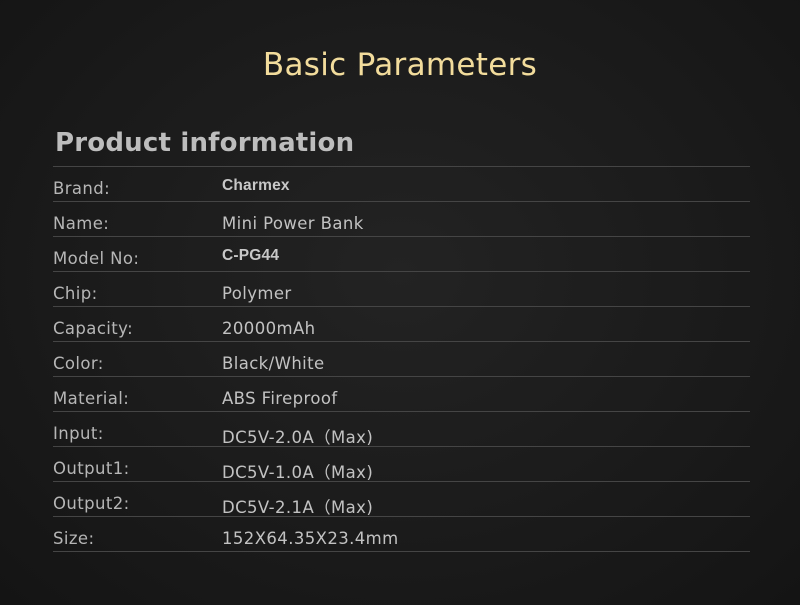 The height and width of the screenshot is (605, 800). What do you see at coordinates (401, 464) in the screenshot?
I see `table-row-output1: Output1: DC5V-1.0A（Max)` at bounding box center [401, 464].